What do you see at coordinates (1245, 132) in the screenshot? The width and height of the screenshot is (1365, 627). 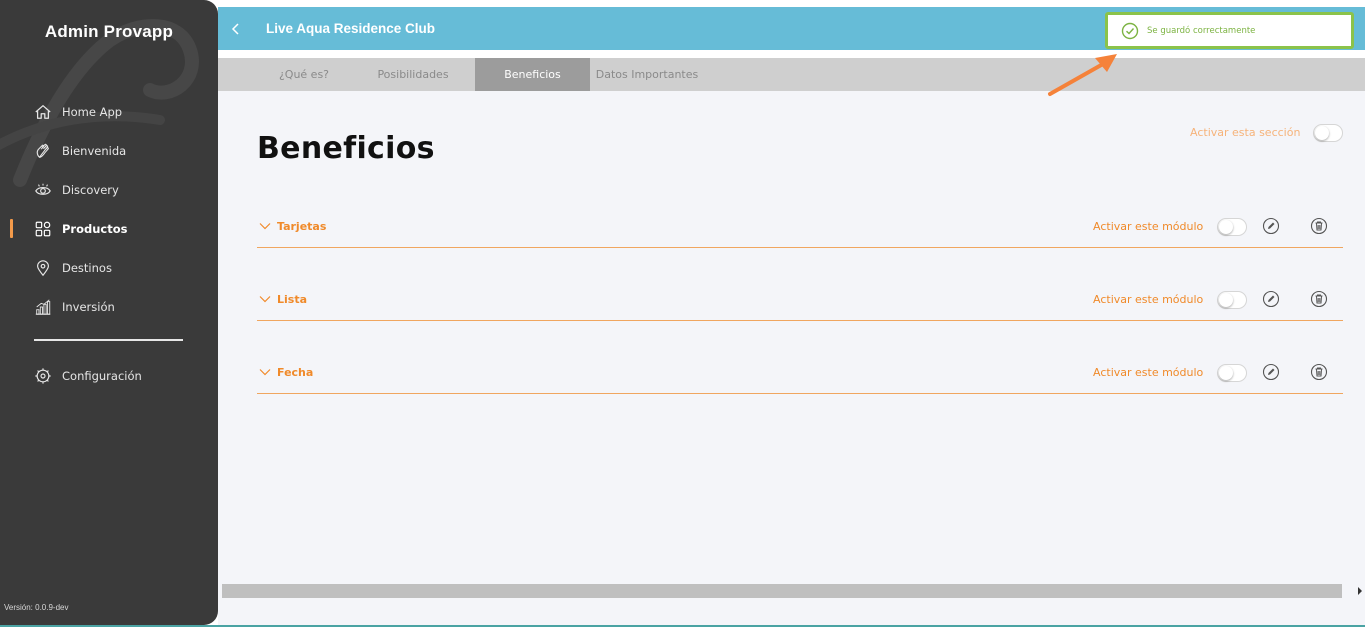 I see `section-toggle-label: Activar esta sección` at bounding box center [1245, 132].